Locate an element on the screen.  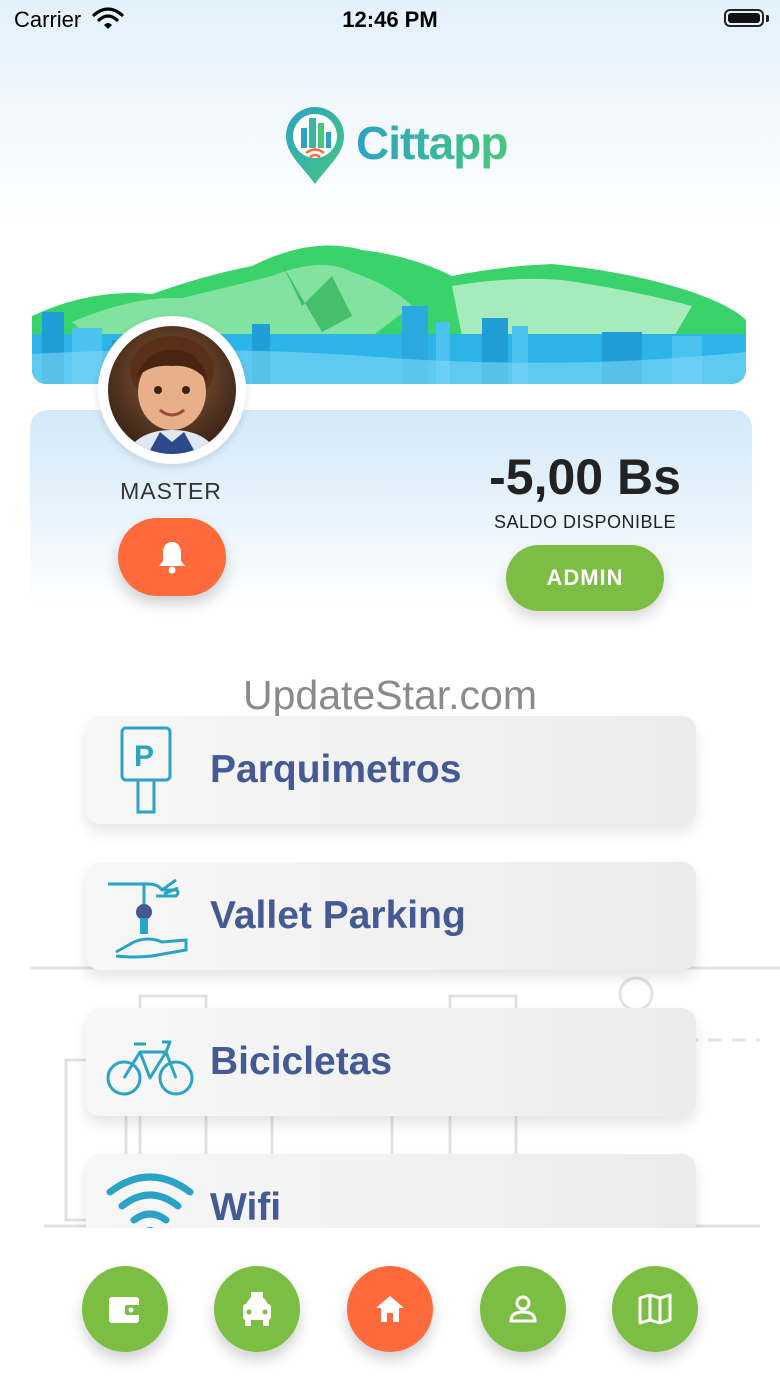
svg-text: P is located at coordinates (144, 756).